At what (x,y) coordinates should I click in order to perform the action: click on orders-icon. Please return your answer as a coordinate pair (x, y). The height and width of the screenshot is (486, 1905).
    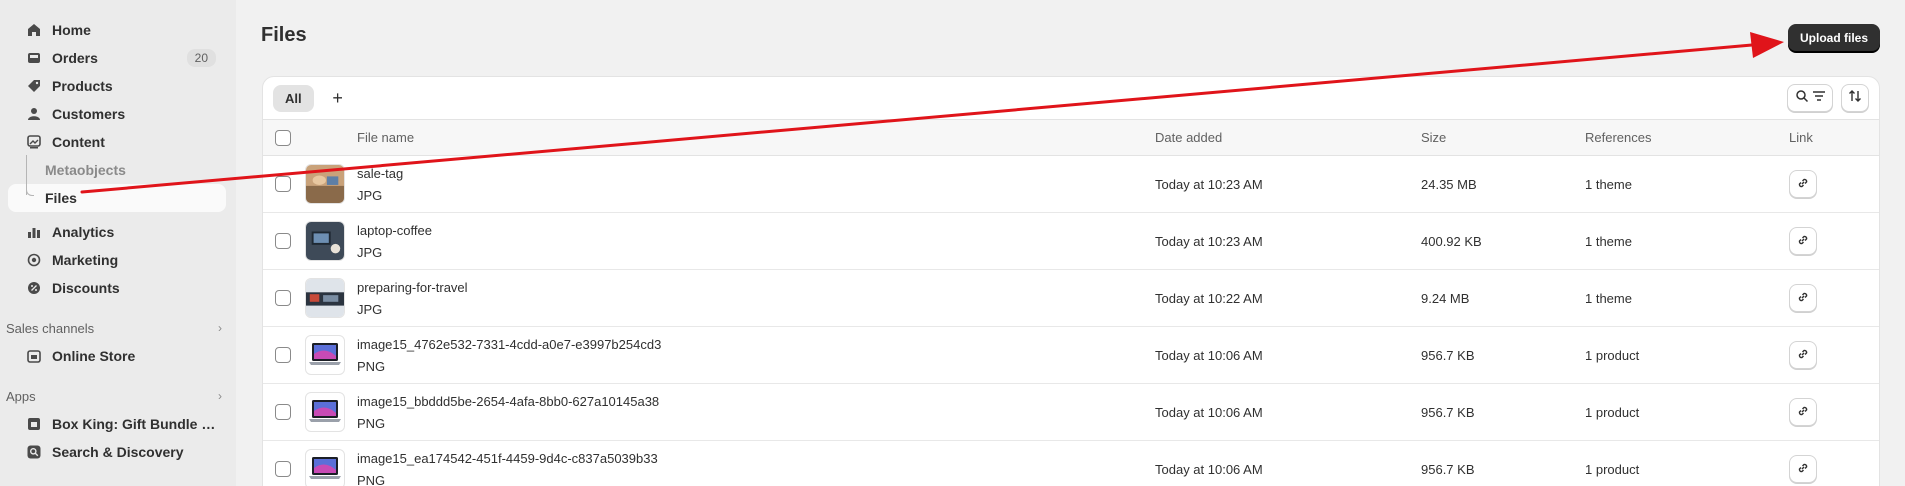
    Looking at the image, I should click on (34, 58).